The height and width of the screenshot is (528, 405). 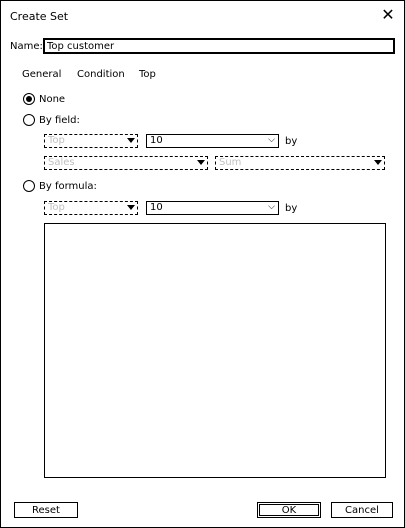 I want to click on by-formula-count-select: 10 ⌵, so click(x=212, y=208).